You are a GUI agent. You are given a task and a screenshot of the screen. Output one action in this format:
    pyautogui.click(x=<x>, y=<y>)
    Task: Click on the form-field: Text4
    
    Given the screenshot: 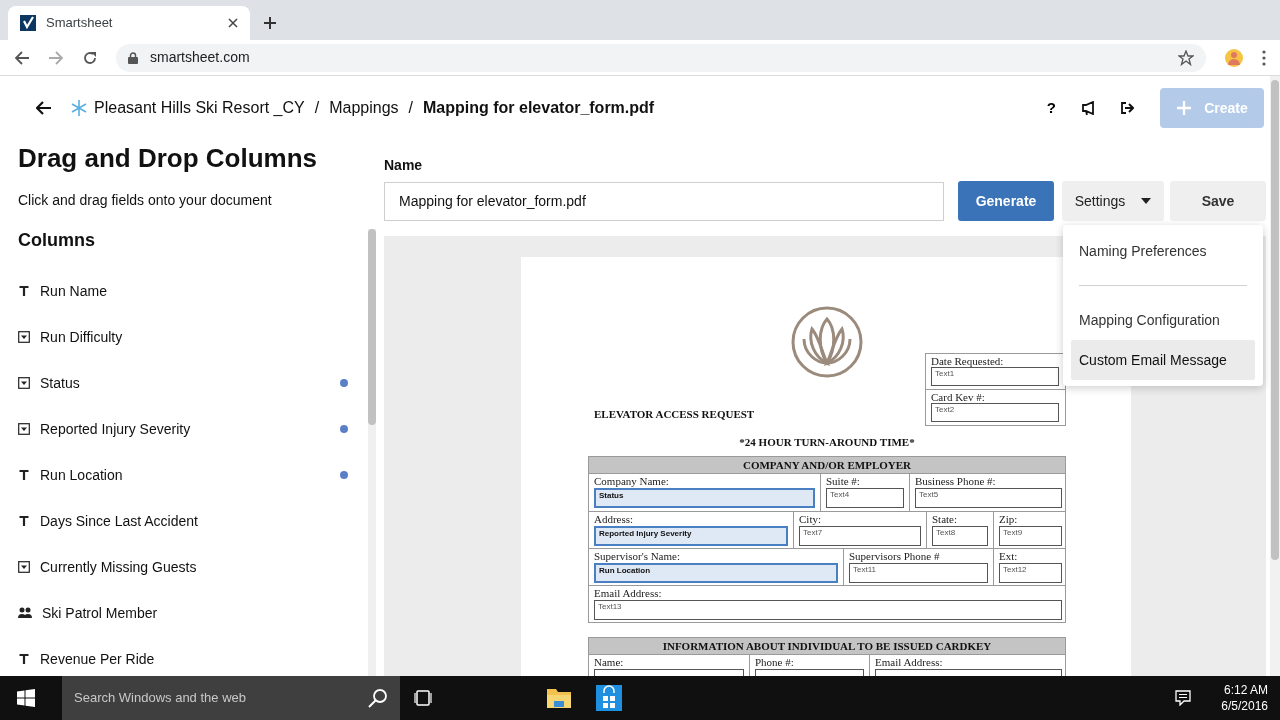 What is the action you would take?
    pyautogui.click(x=865, y=498)
    